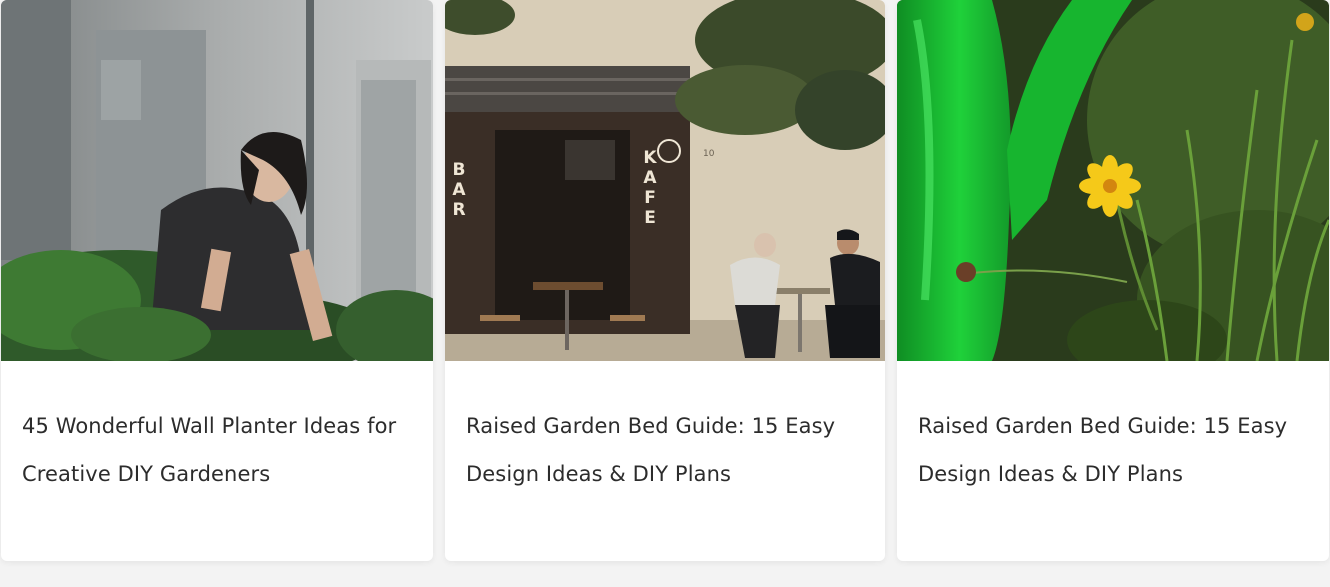  What do you see at coordinates (650, 188) in the screenshot?
I see `kafe-sign-text: KAFE` at bounding box center [650, 188].